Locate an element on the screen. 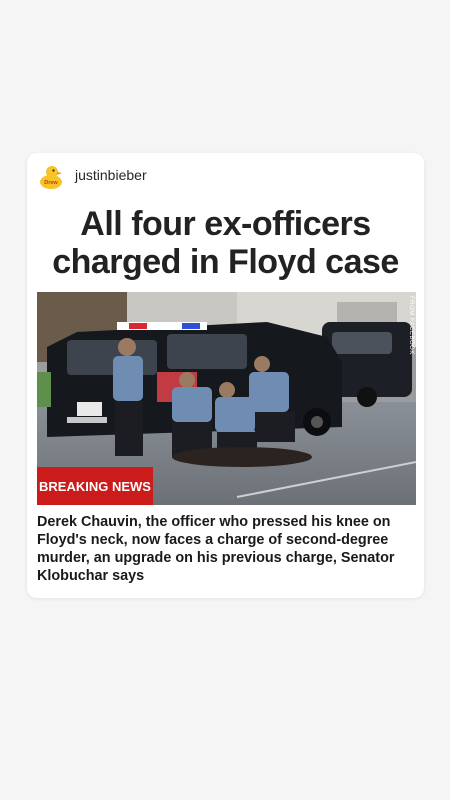  svg-text: Drew is located at coordinates (51, 183).